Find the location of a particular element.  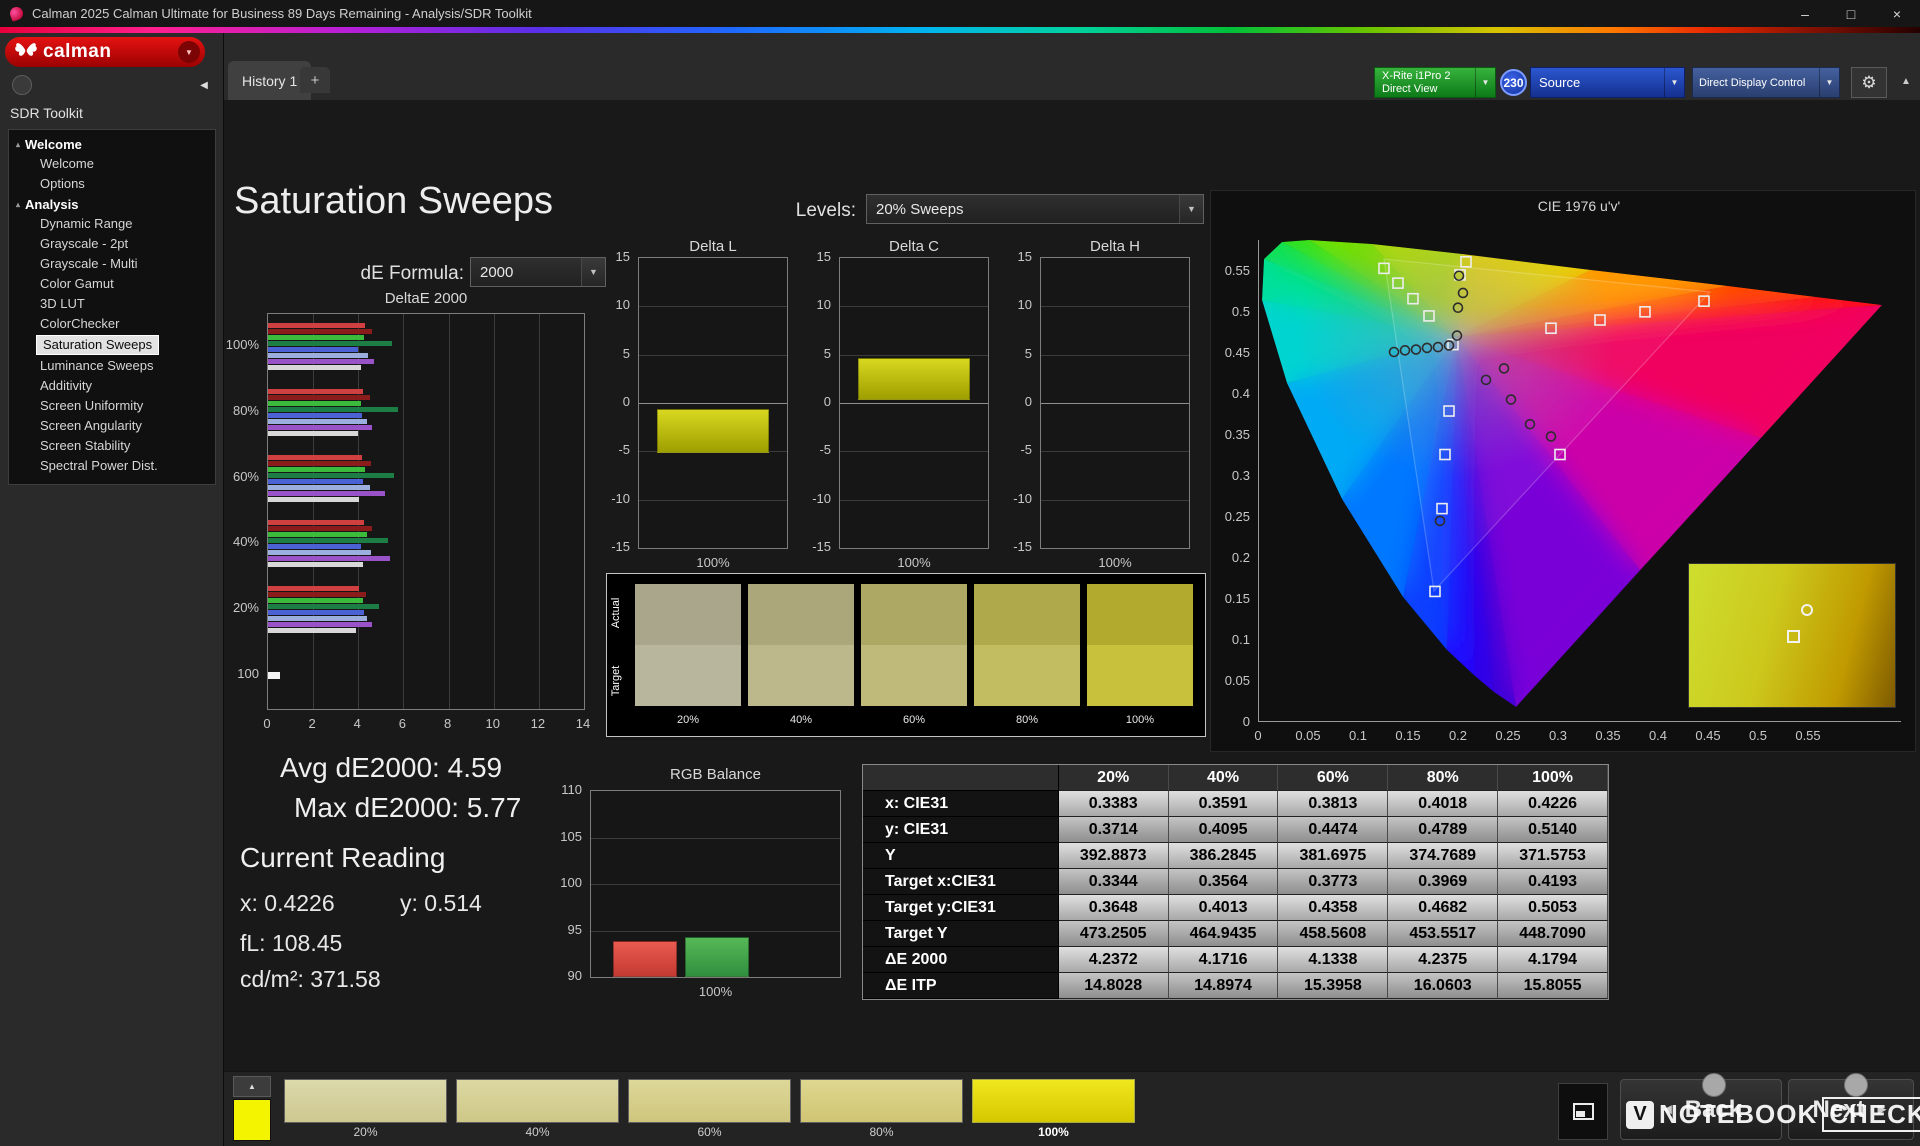

rgb-xlabel: 100% is located at coordinates (715, 991).